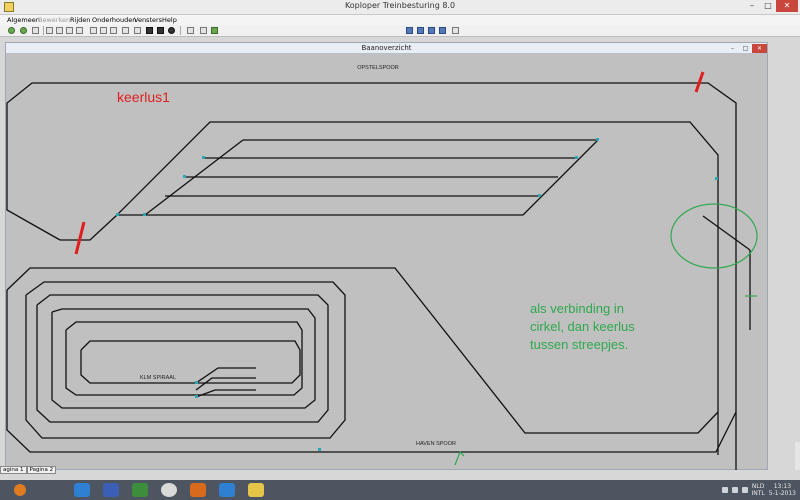  I want to click on vertical-scrollbar, so click(797, 456).